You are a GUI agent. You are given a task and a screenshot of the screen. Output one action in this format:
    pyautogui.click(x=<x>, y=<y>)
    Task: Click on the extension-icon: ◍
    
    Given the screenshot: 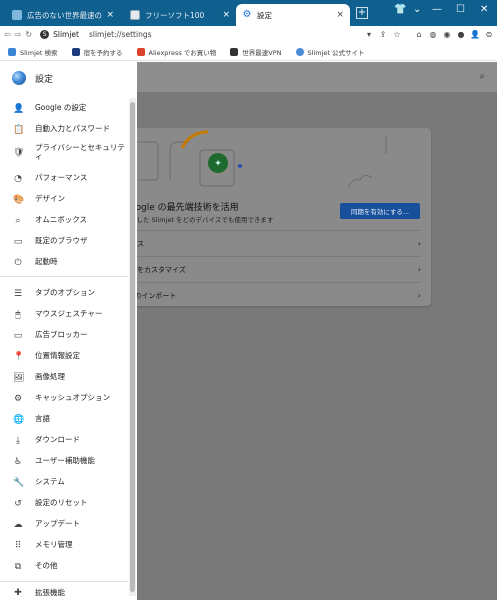 What is the action you would take?
    pyautogui.click(x=433, y=34)
    